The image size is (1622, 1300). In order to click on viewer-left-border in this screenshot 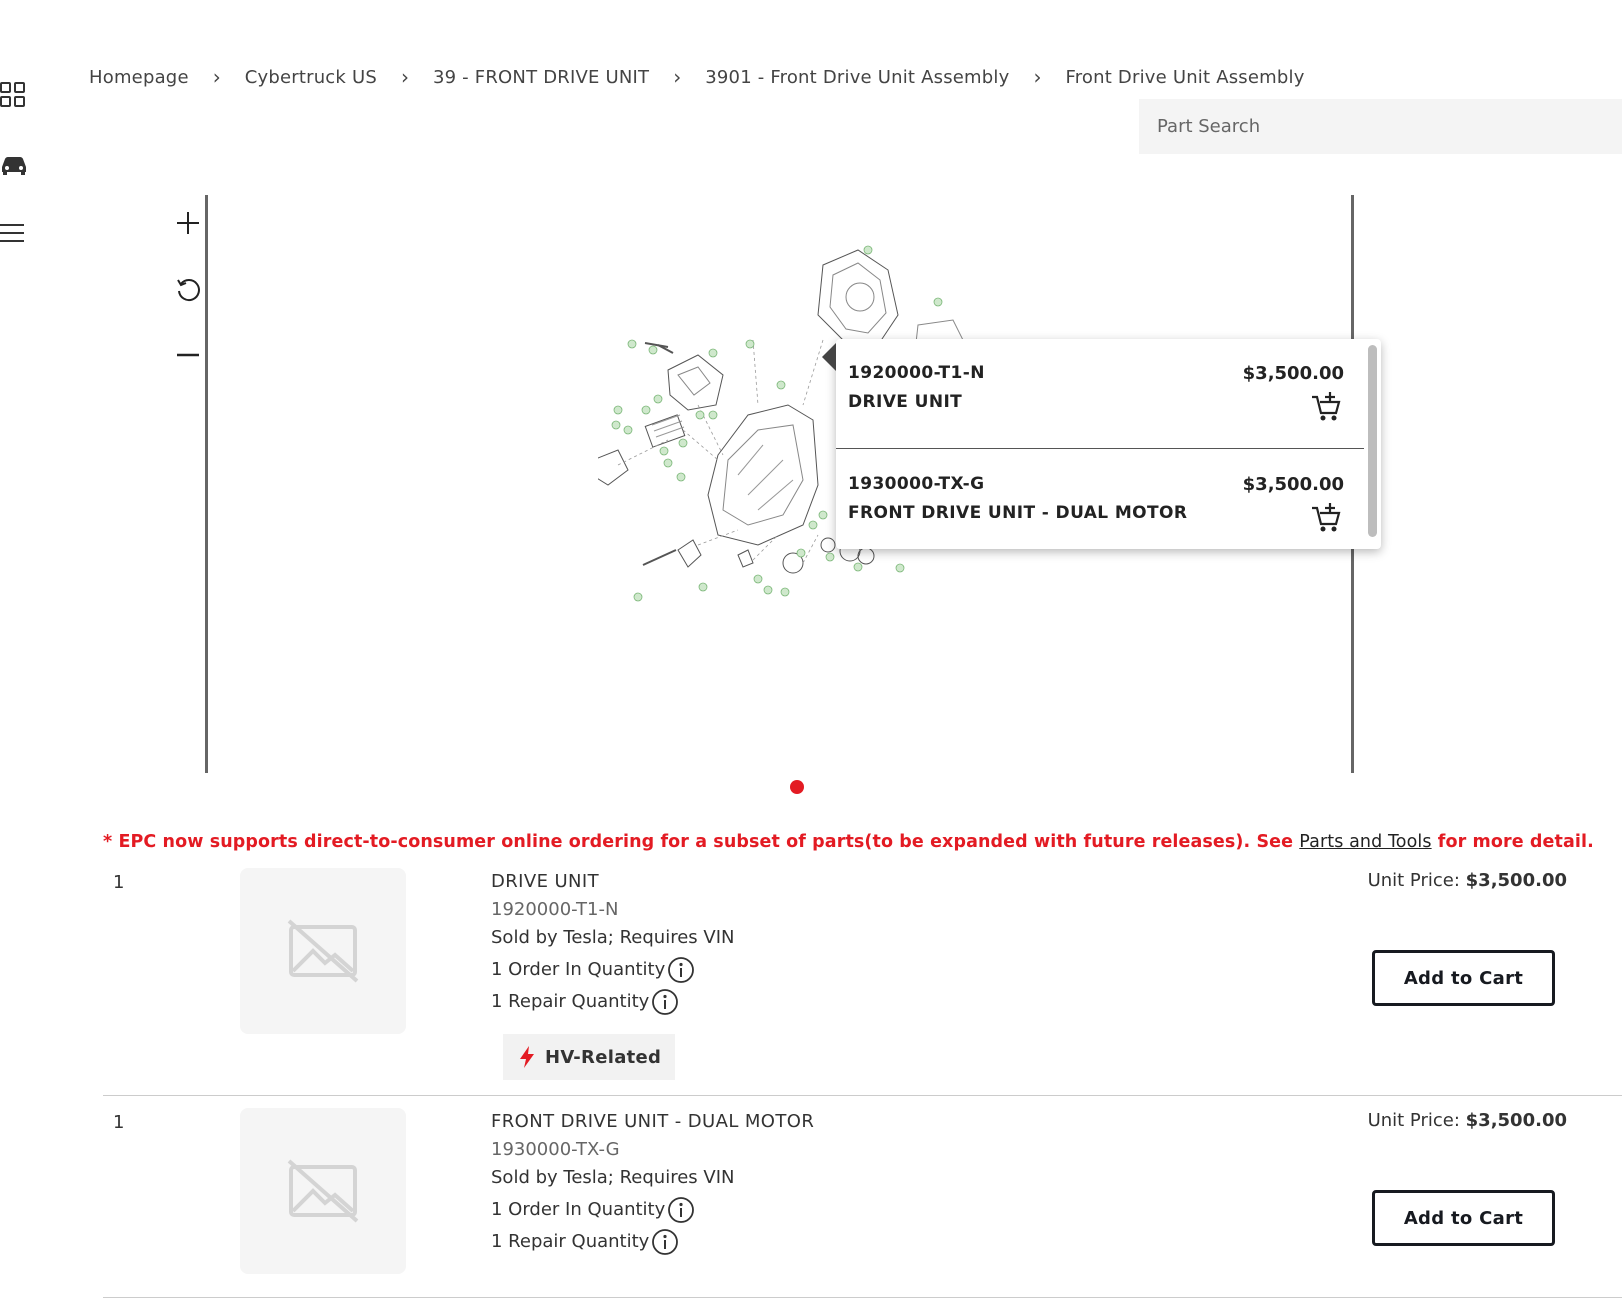, I will do `click(206, 484)`.